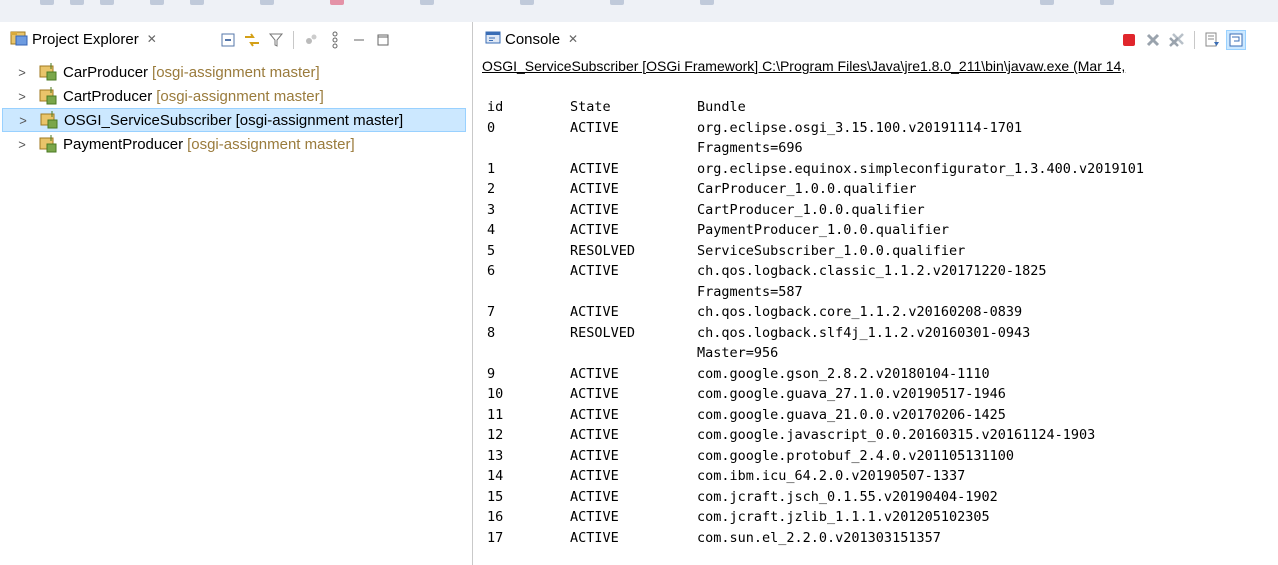 This screenshot has width=1278, height=565. I want to click on bundle-id: 11, so click(495, 414).